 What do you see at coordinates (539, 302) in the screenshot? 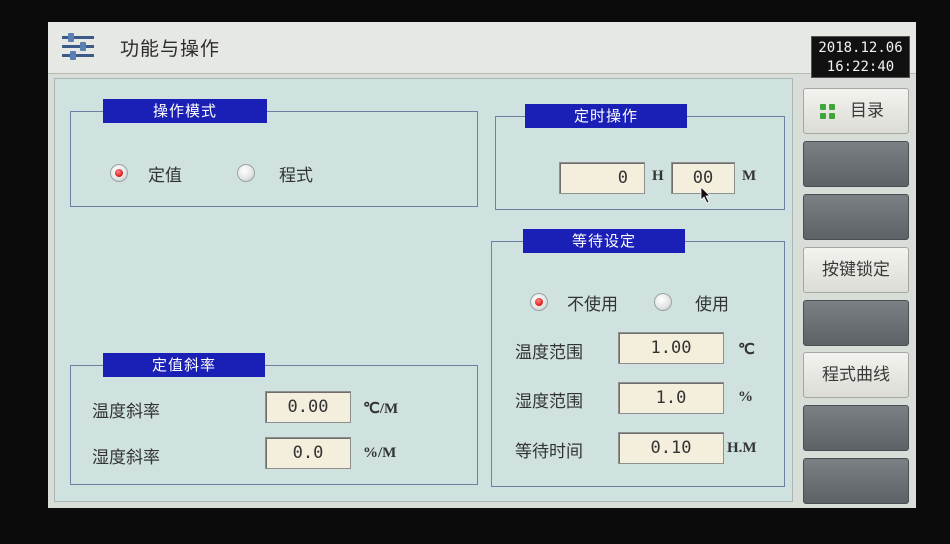
I see `radio-wait-off` at bounding box center [539, 302].